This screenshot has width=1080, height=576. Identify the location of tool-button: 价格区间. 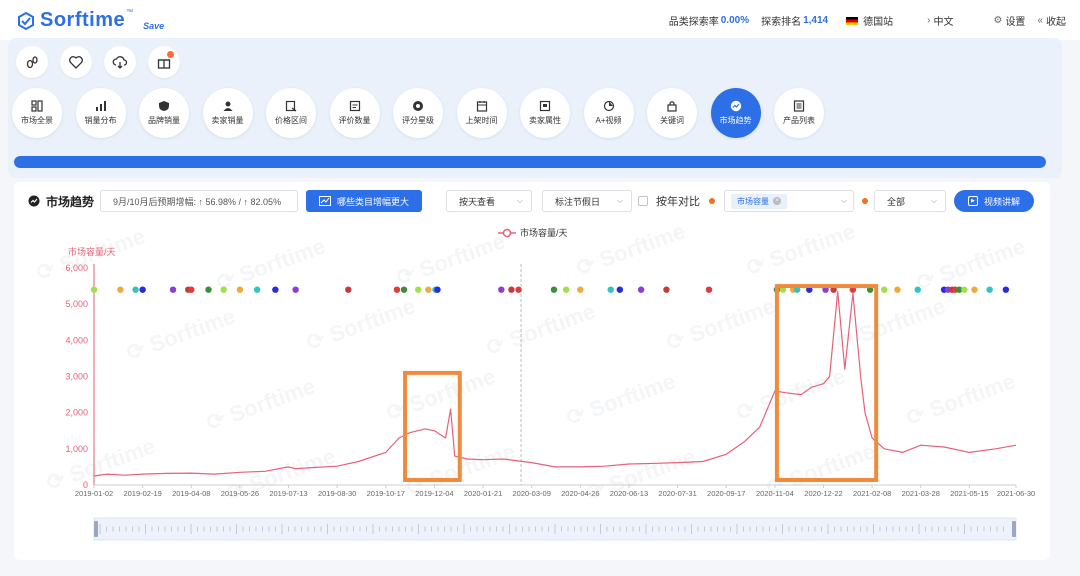
(291, 113).